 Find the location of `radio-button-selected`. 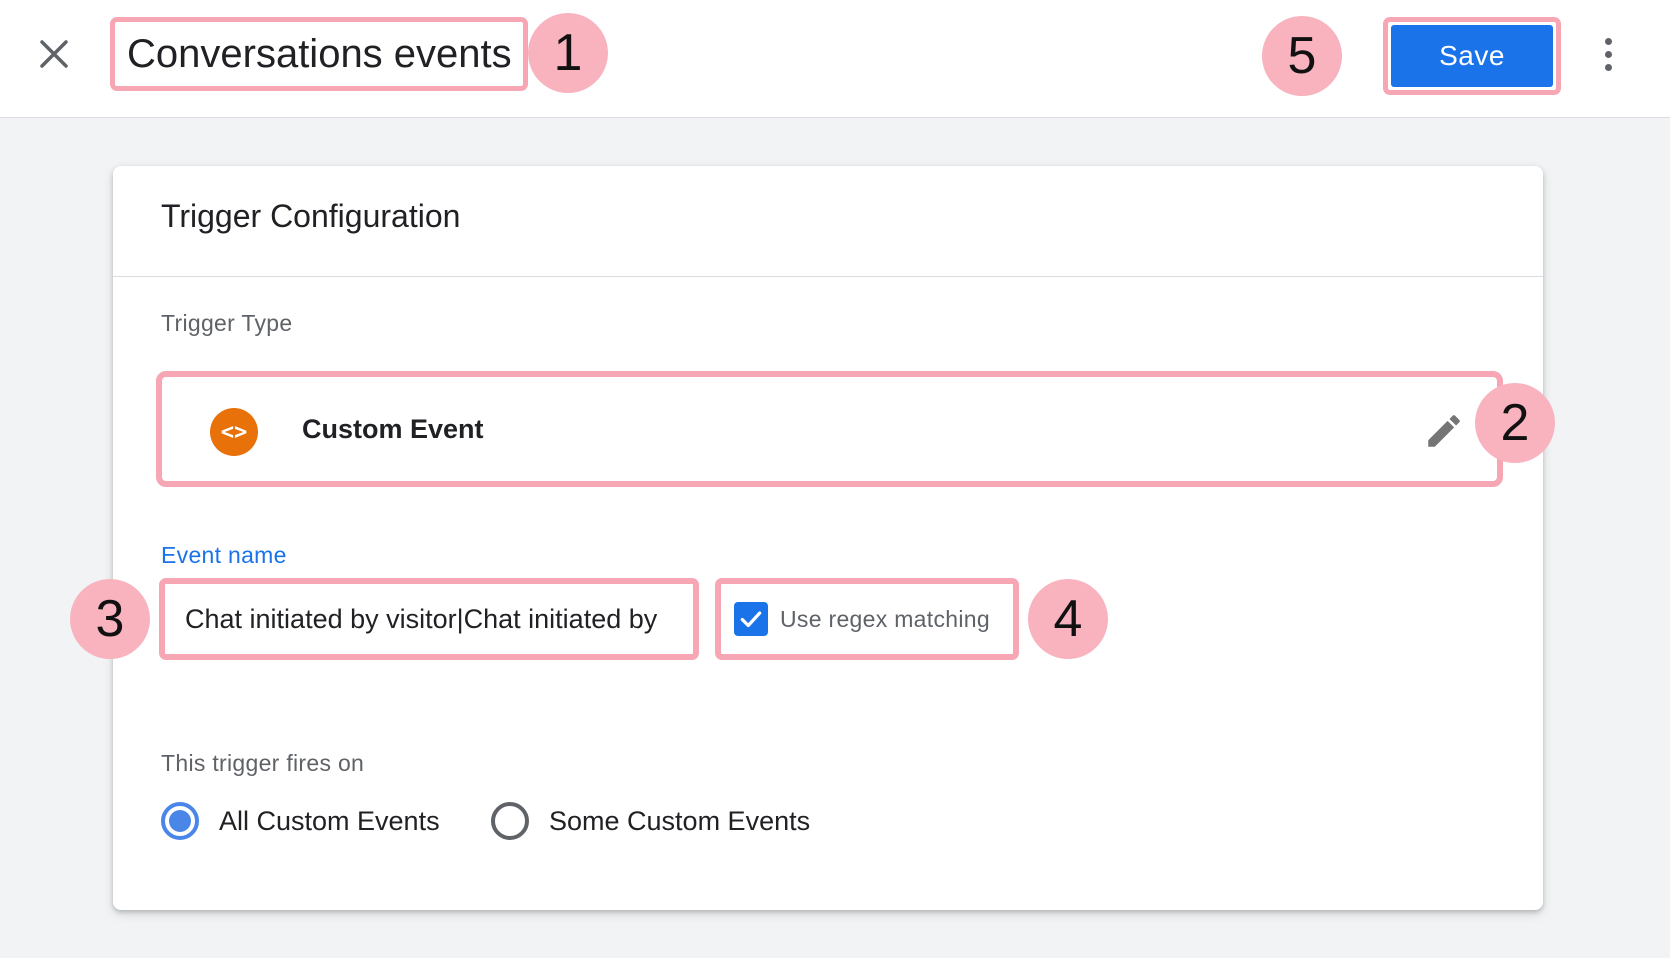

radio-button-selected is located at coordinates (180, 821).